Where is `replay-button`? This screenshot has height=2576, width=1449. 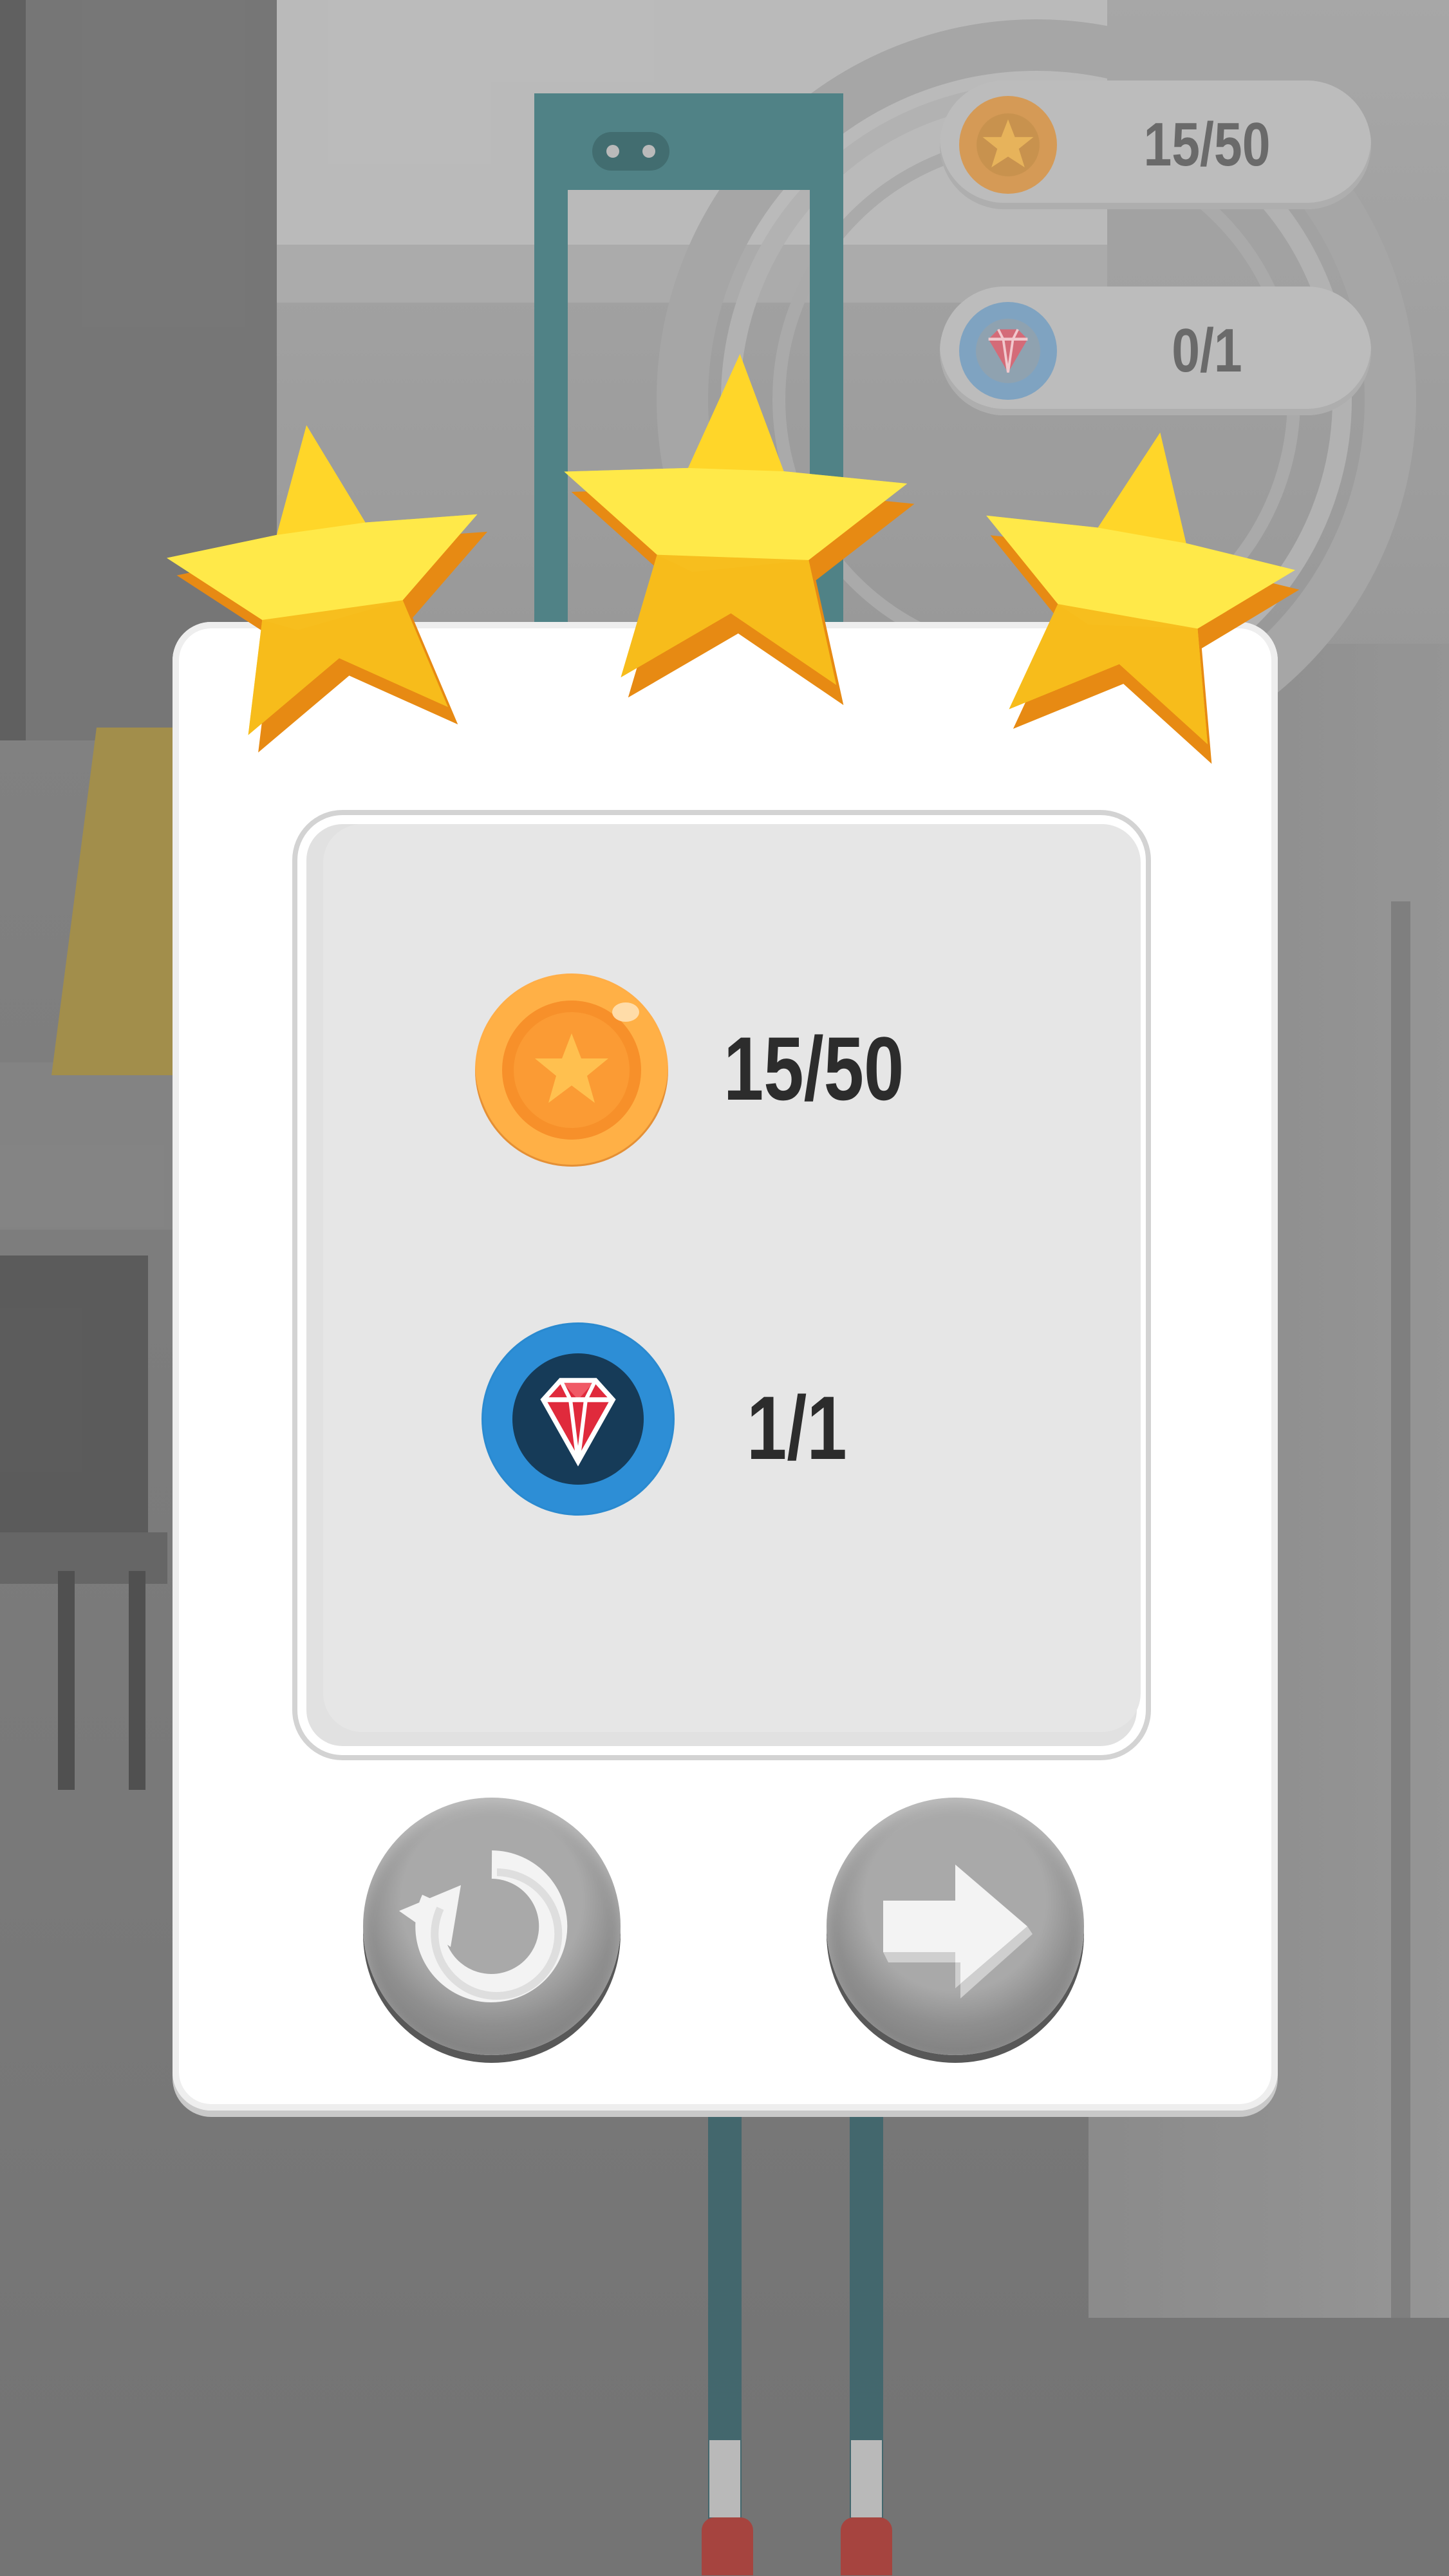
replay-button is located at coordinates (492, 1926).